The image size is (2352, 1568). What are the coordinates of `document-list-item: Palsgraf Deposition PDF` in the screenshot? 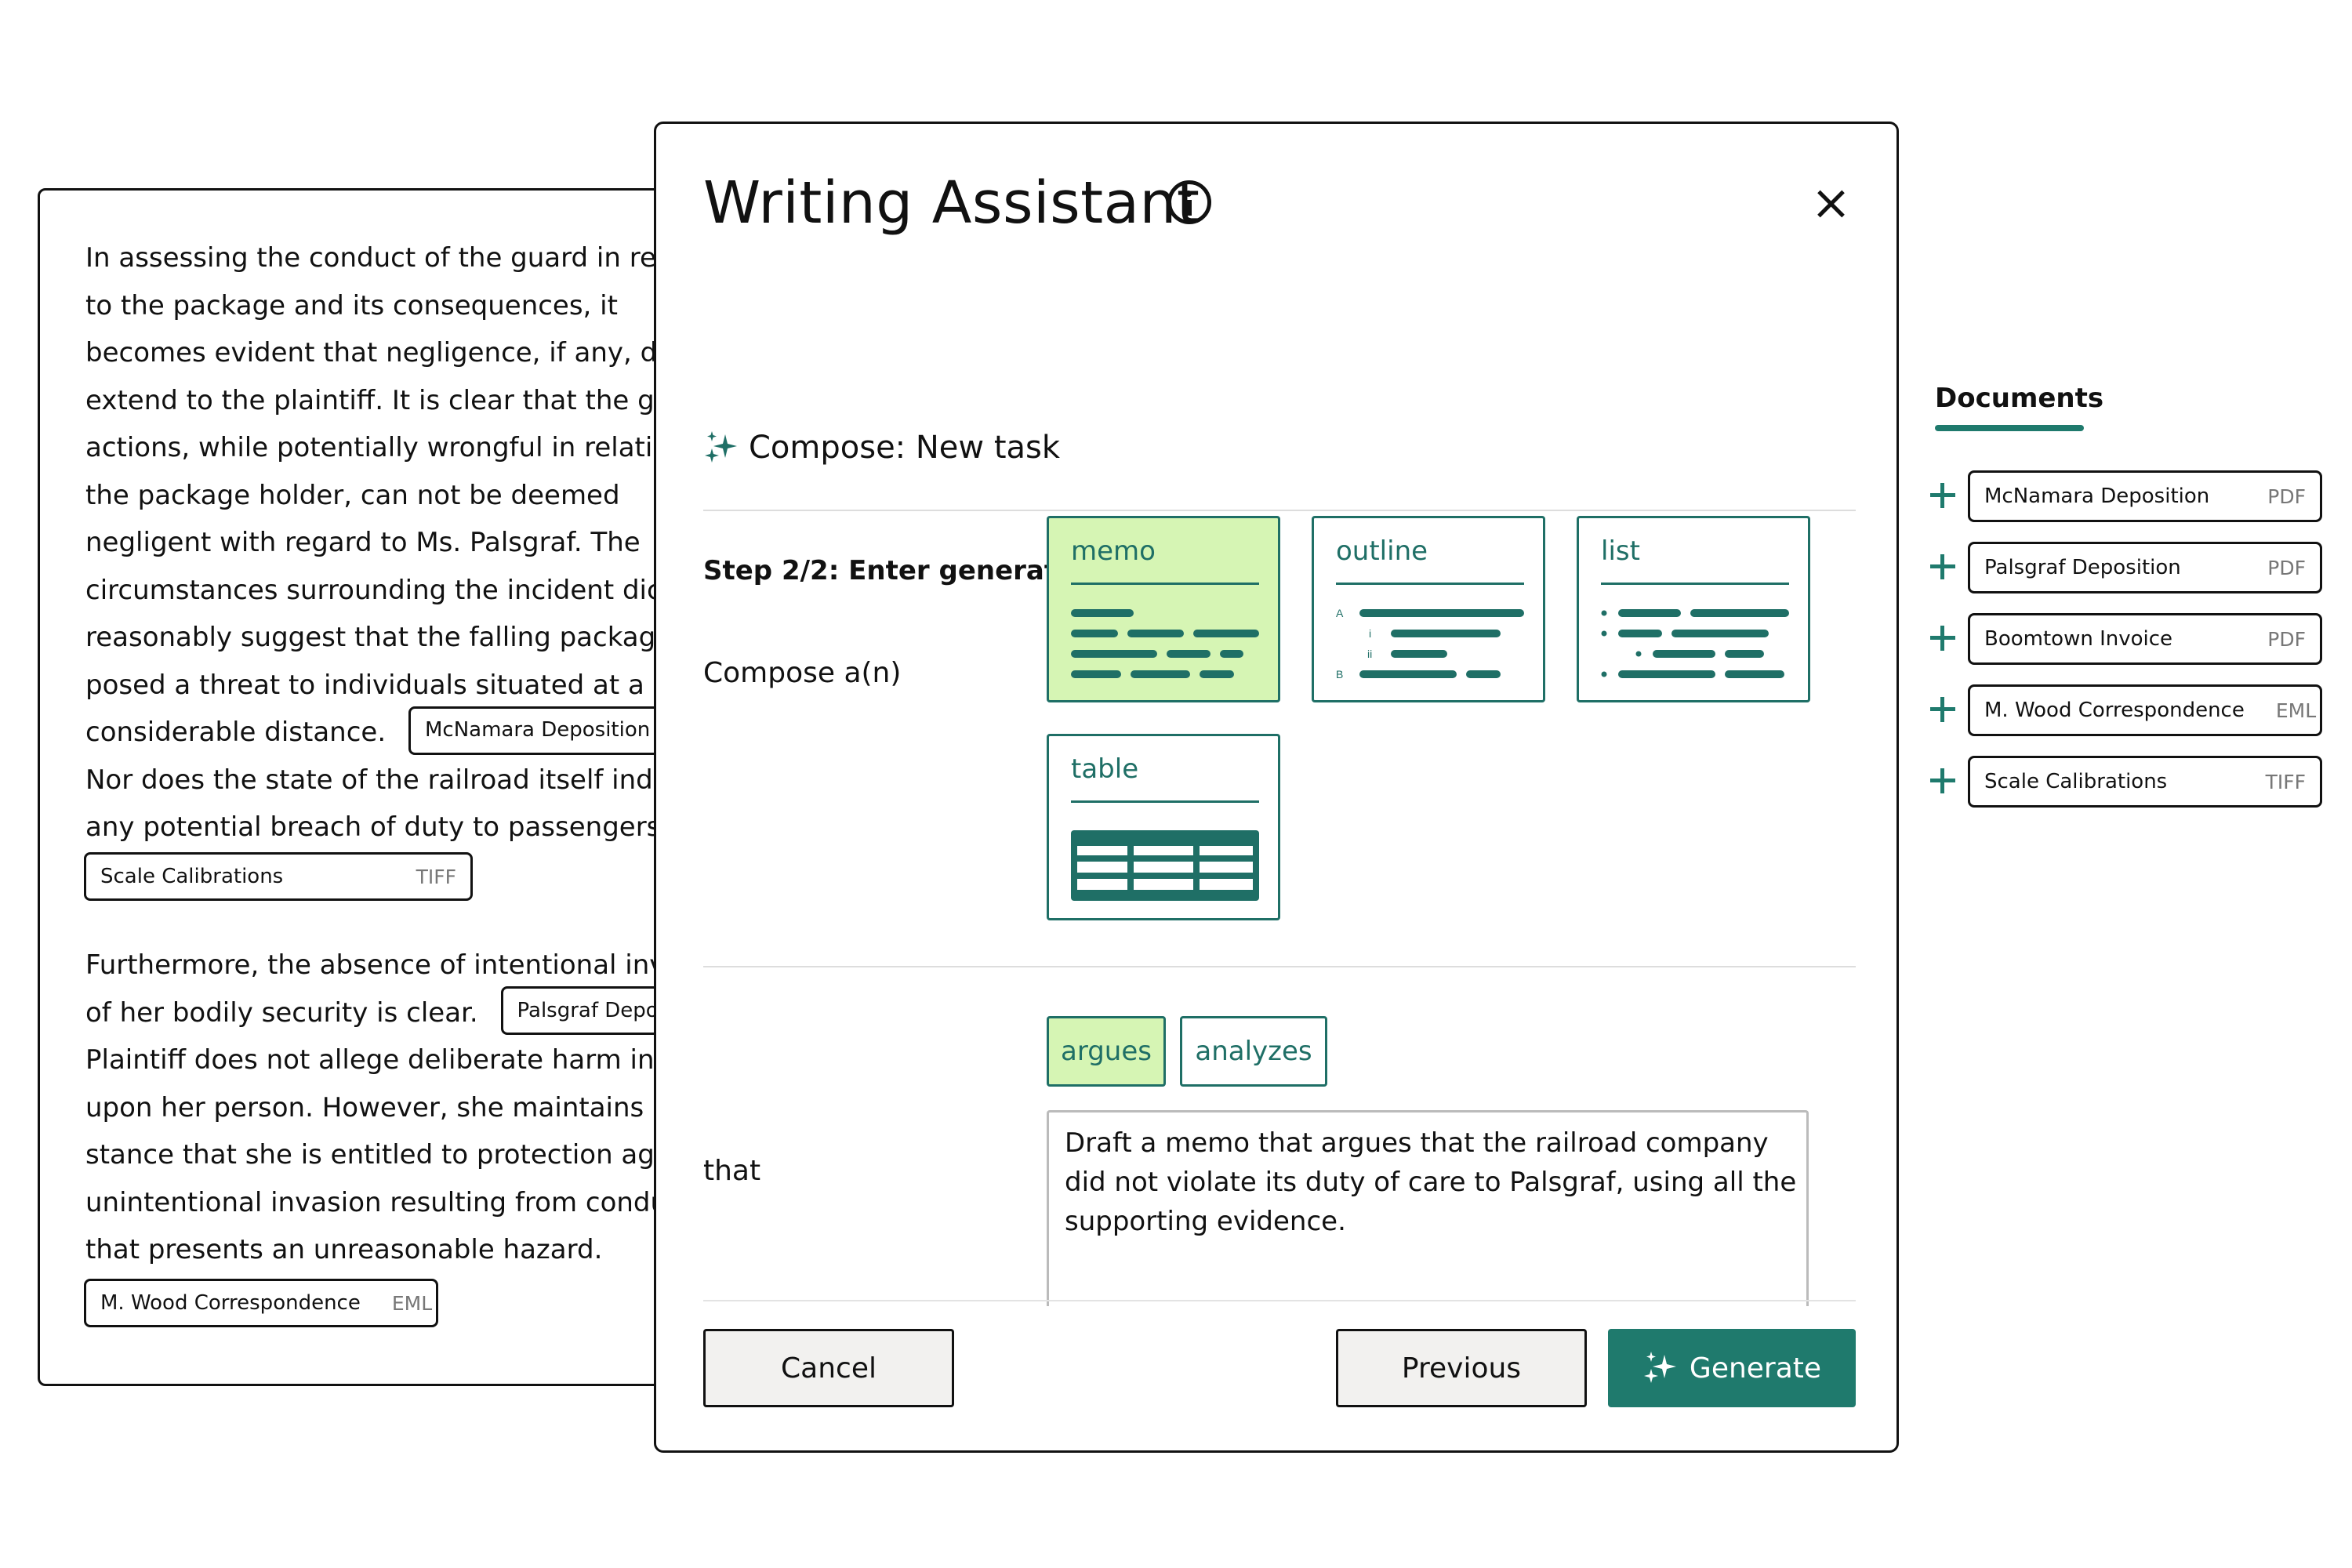 It's located at (2126, 567).